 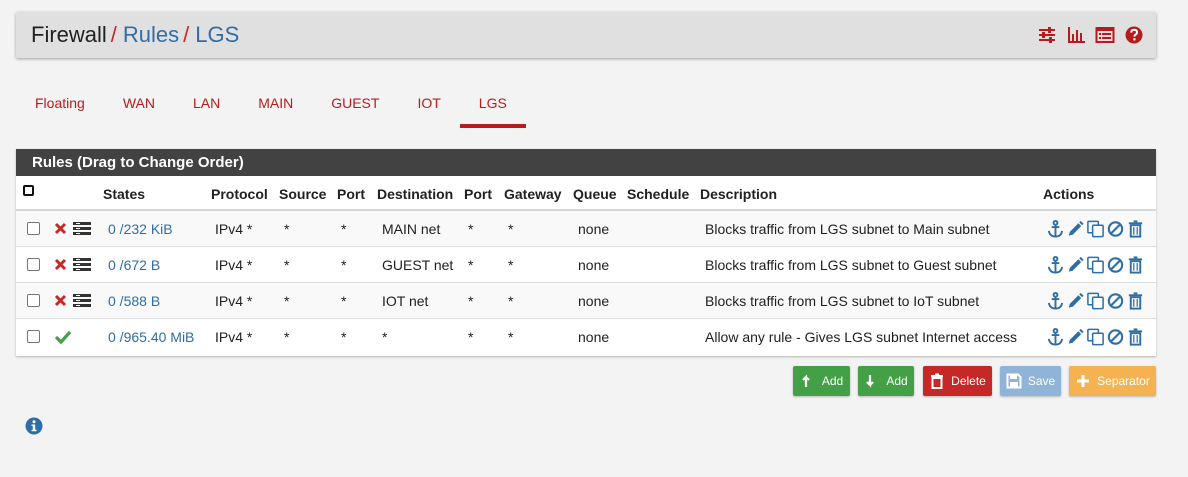 What do you see at coordinates (28, 190) in the screenshot?
I see `select-all-checkbox` at bounding box center [28, 190].